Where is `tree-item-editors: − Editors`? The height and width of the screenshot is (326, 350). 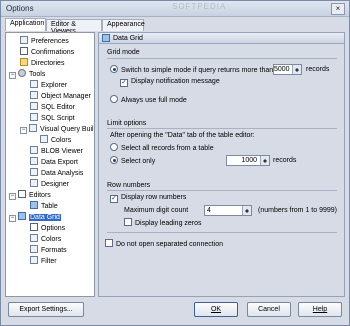 tree-item-editors: − Editors is located at coordinates (30, 195).